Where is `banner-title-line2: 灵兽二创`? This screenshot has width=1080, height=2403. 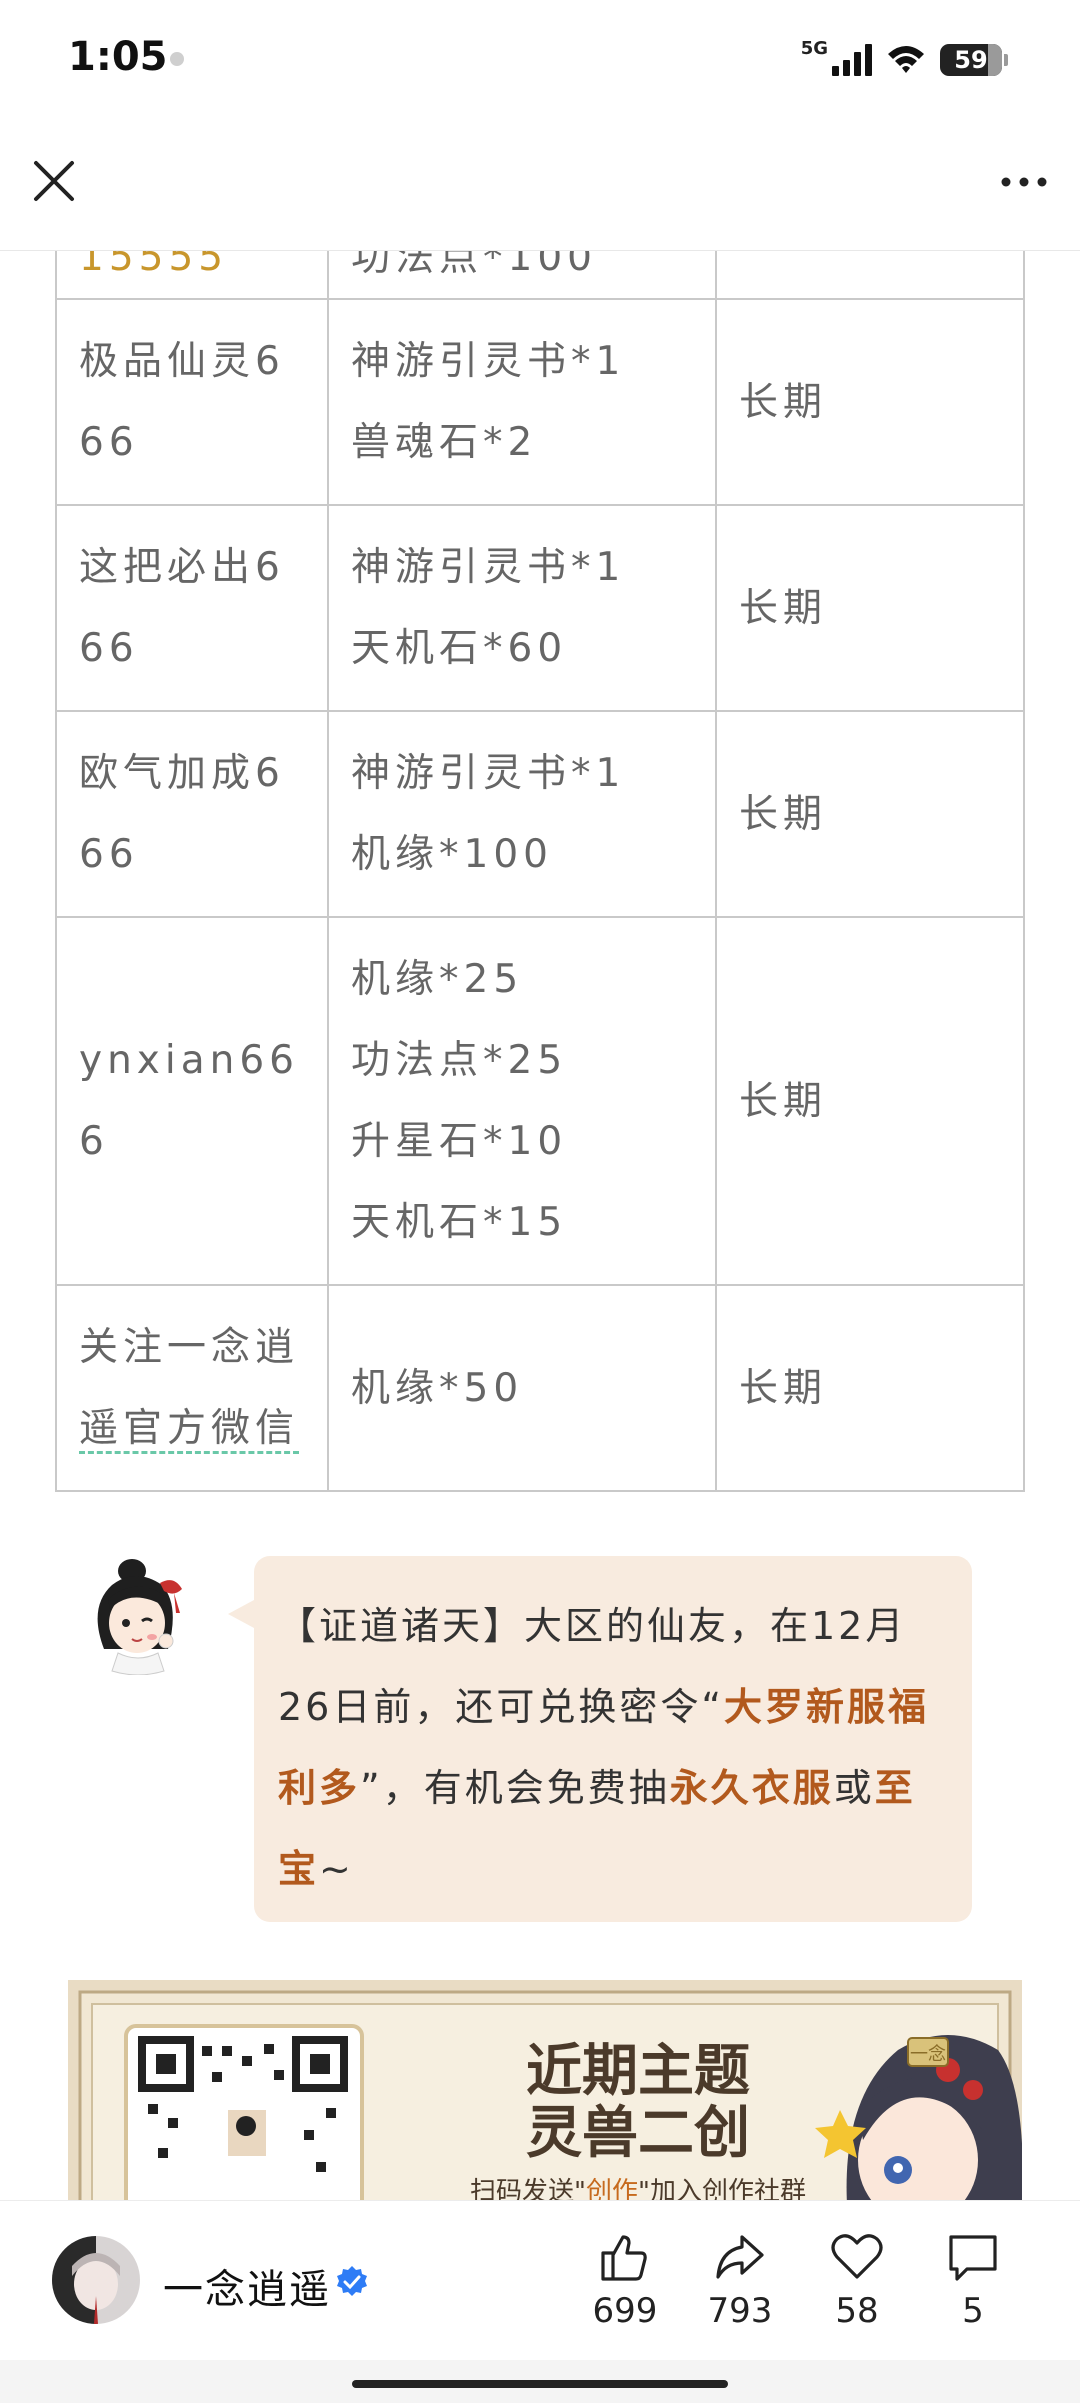 banner-title-line2: 灵兽二创 is located at coordinates (638, 2133).